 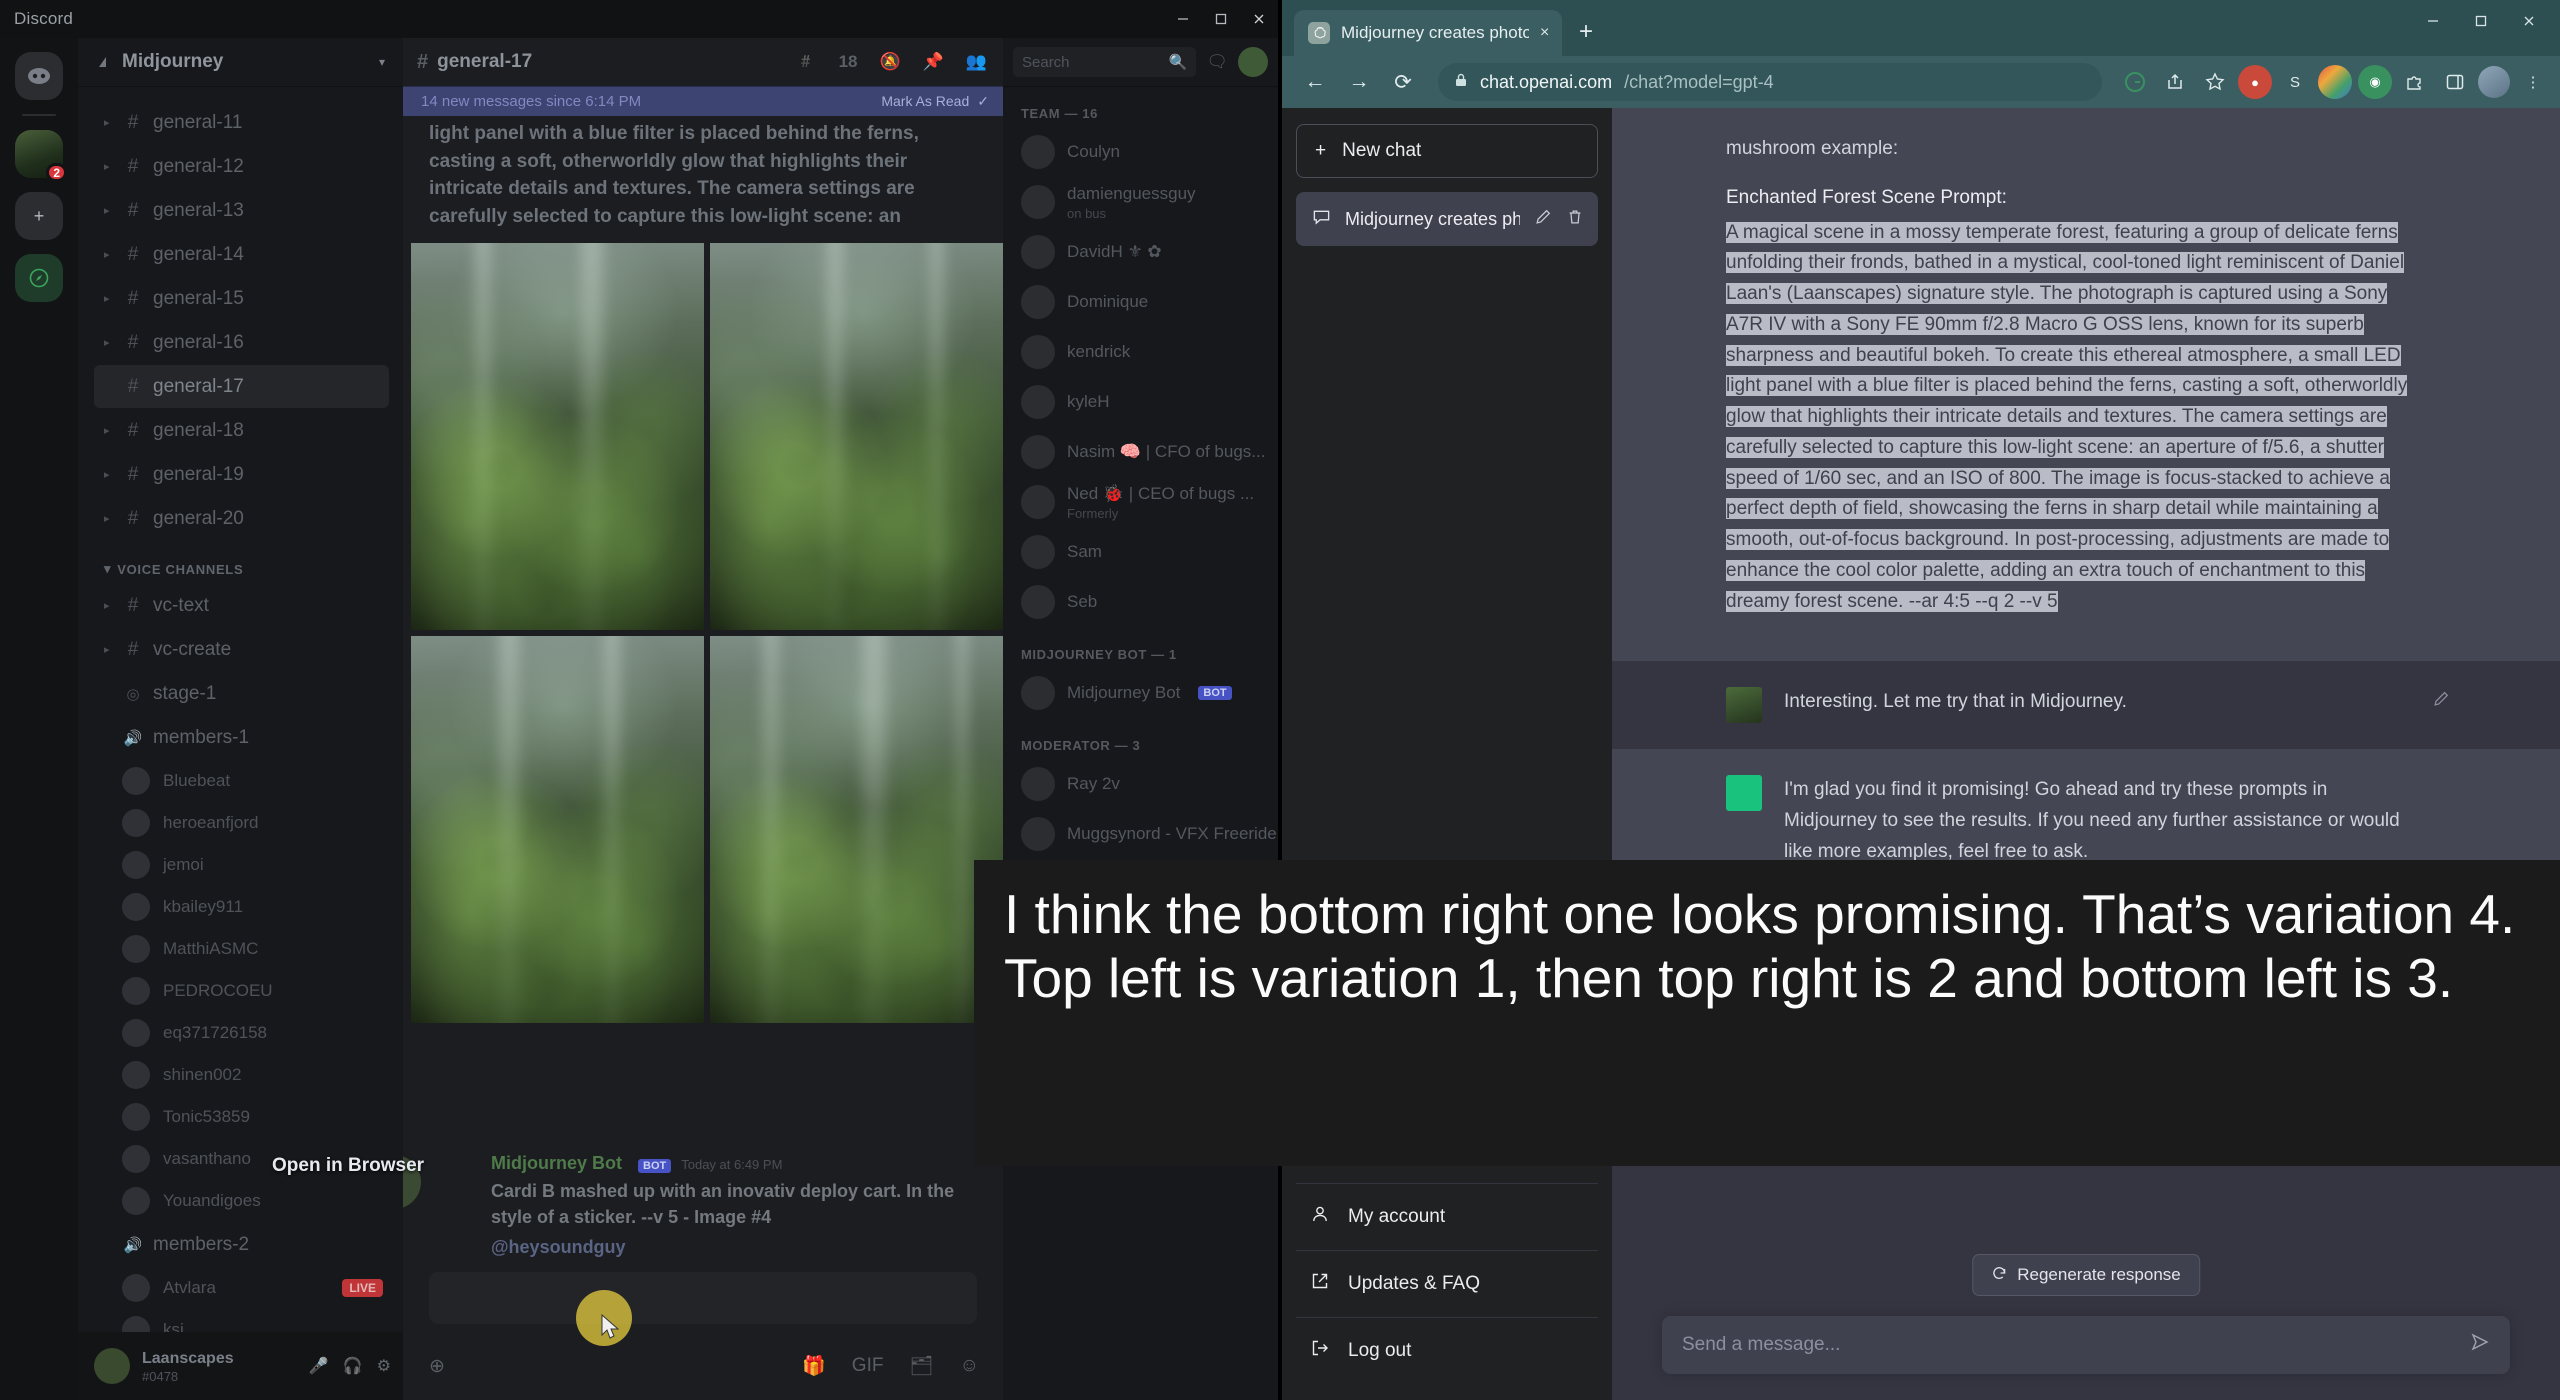 What do you see at coordinates (1140, 402) in the screenshot?
I see `member-row: kyleH` at bounding box center [1140, 402].